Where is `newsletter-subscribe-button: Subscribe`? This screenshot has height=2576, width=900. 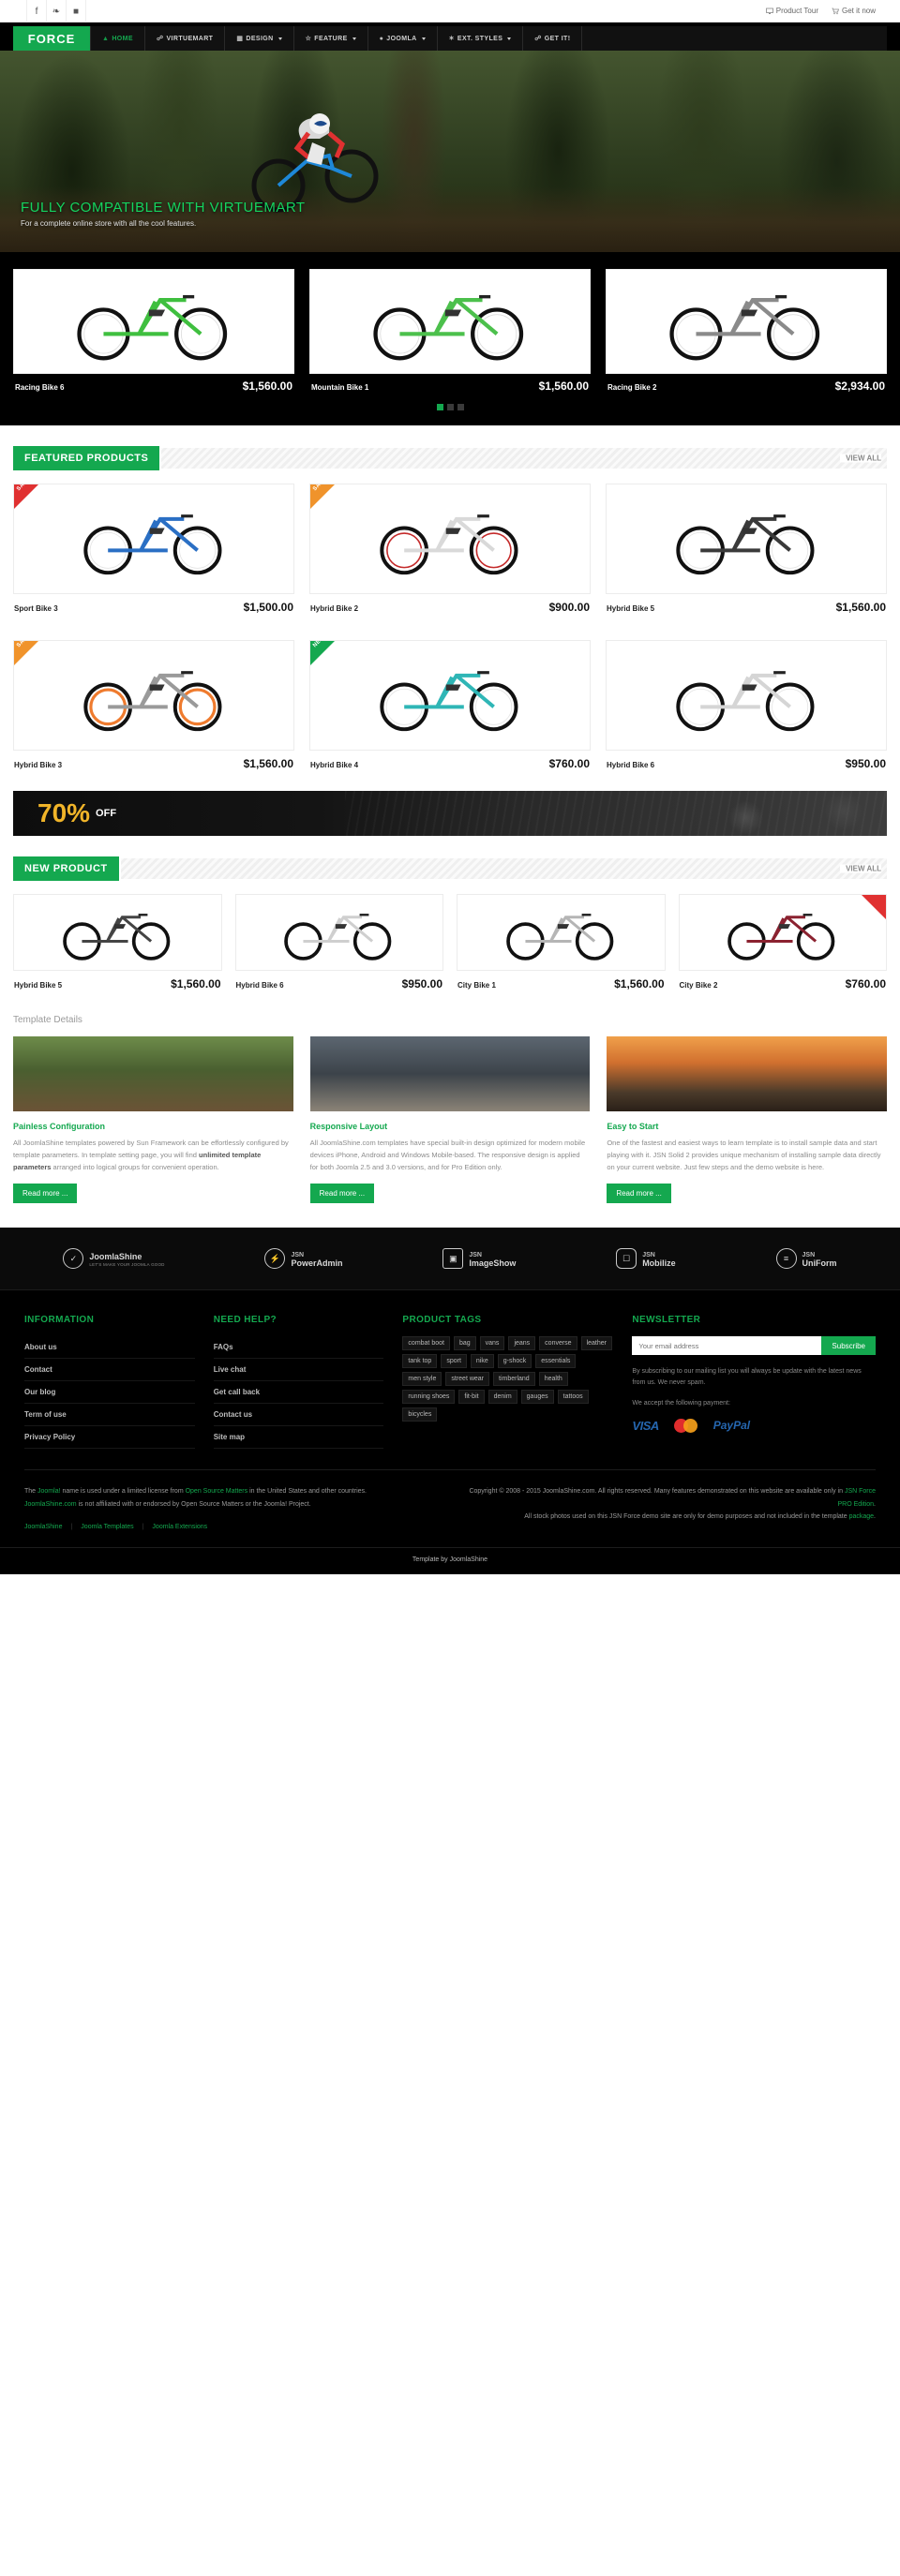 newsletter-subscribe-button: Subscribe is located at coordinates (848, 1346).